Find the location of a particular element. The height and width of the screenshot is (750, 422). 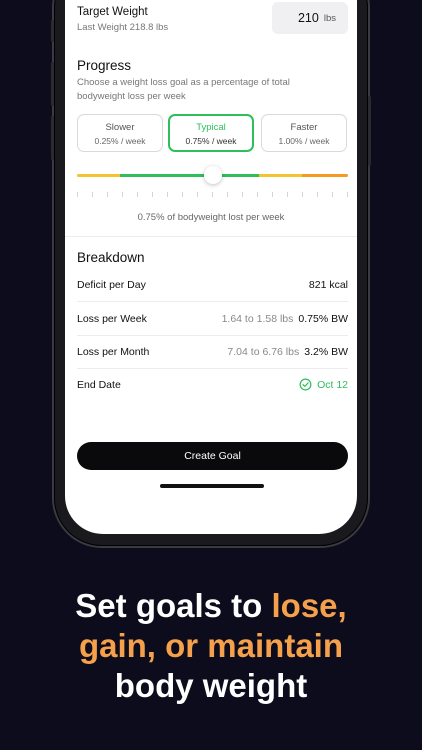

slider-segment-slow is located at coordinates (99, 175).